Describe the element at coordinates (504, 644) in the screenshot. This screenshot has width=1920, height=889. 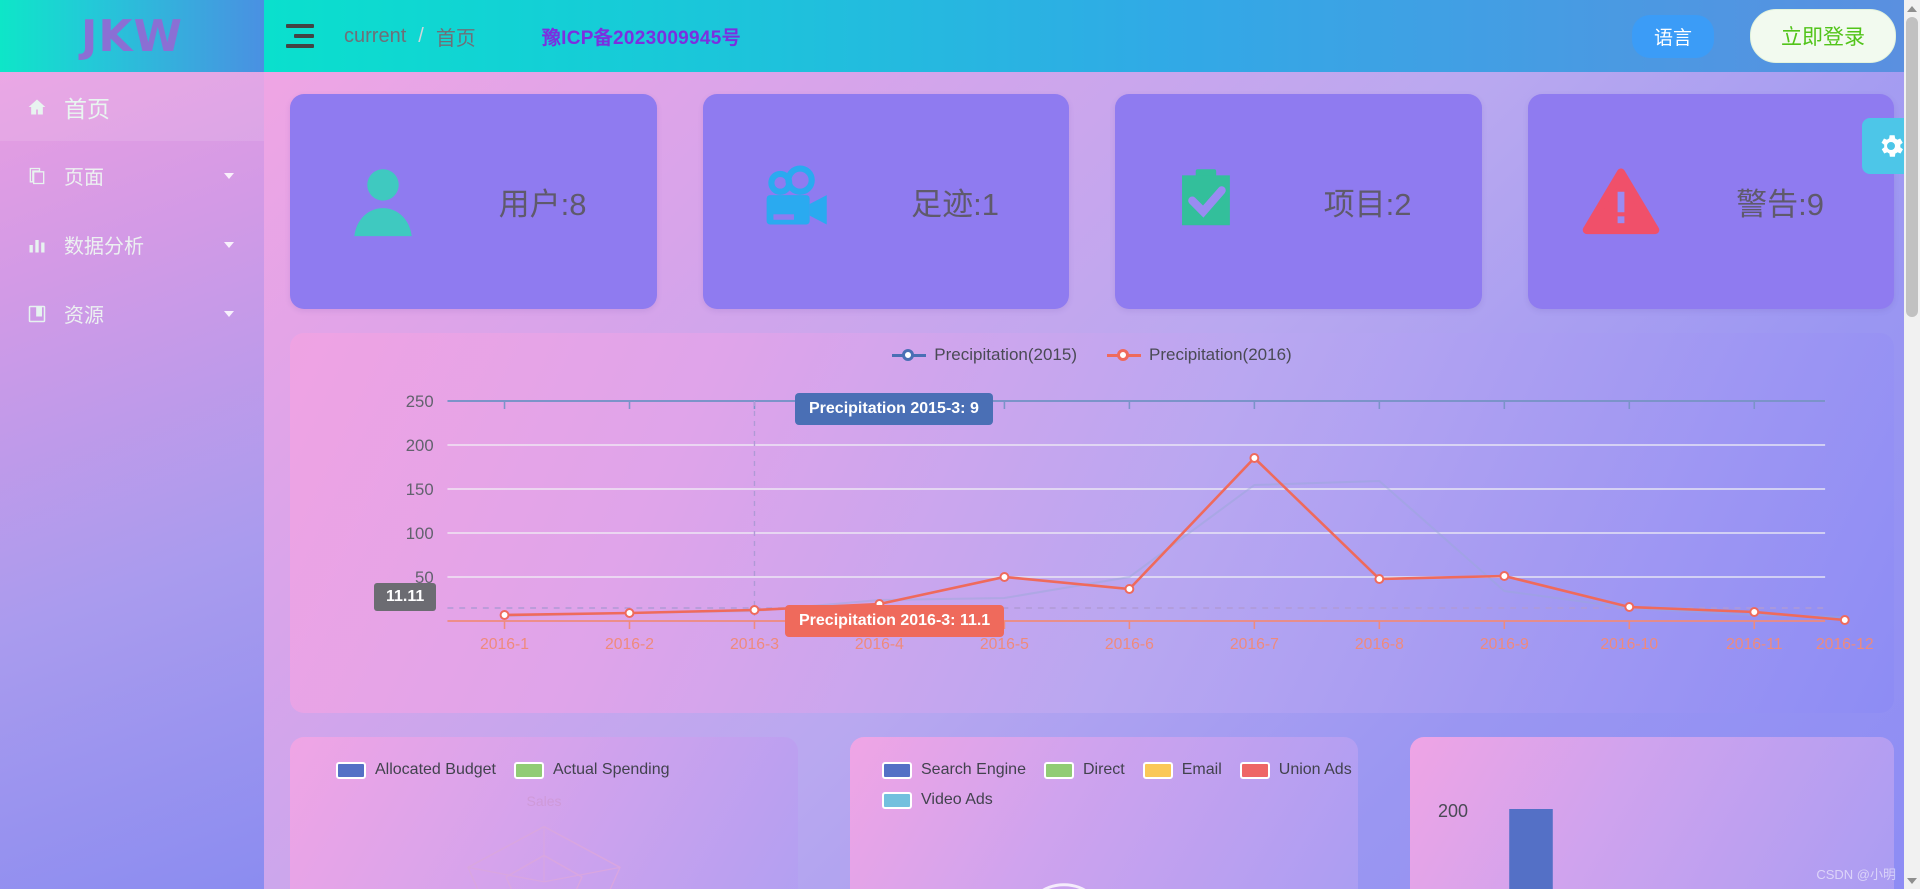
I see `svg-text: 2016-1` at that location.